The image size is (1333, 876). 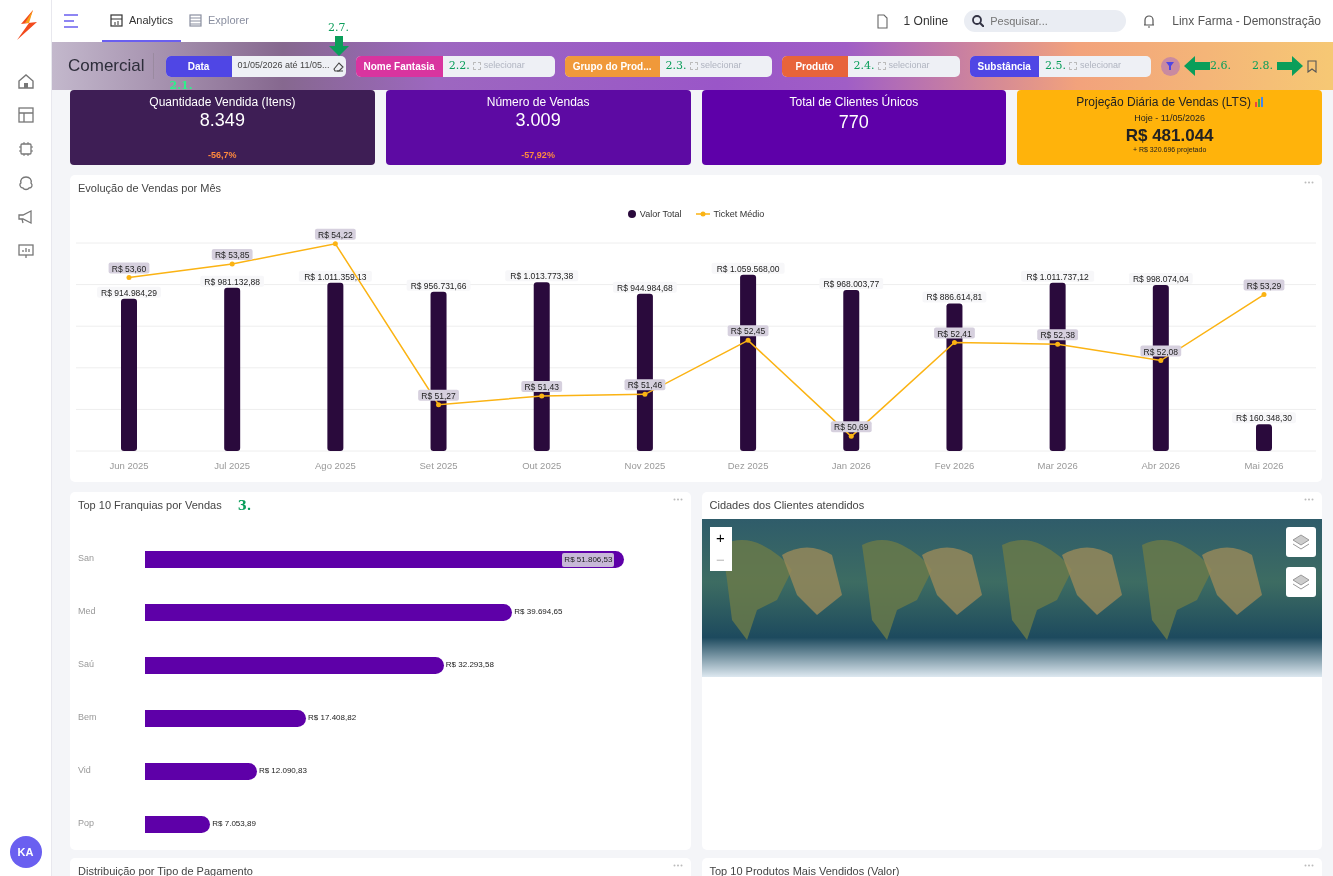 What do you see at coordinates (542, 276) in the screenshot?
I see `data-label: R$ 1.013.773,38` at bounding box center [542, 276].